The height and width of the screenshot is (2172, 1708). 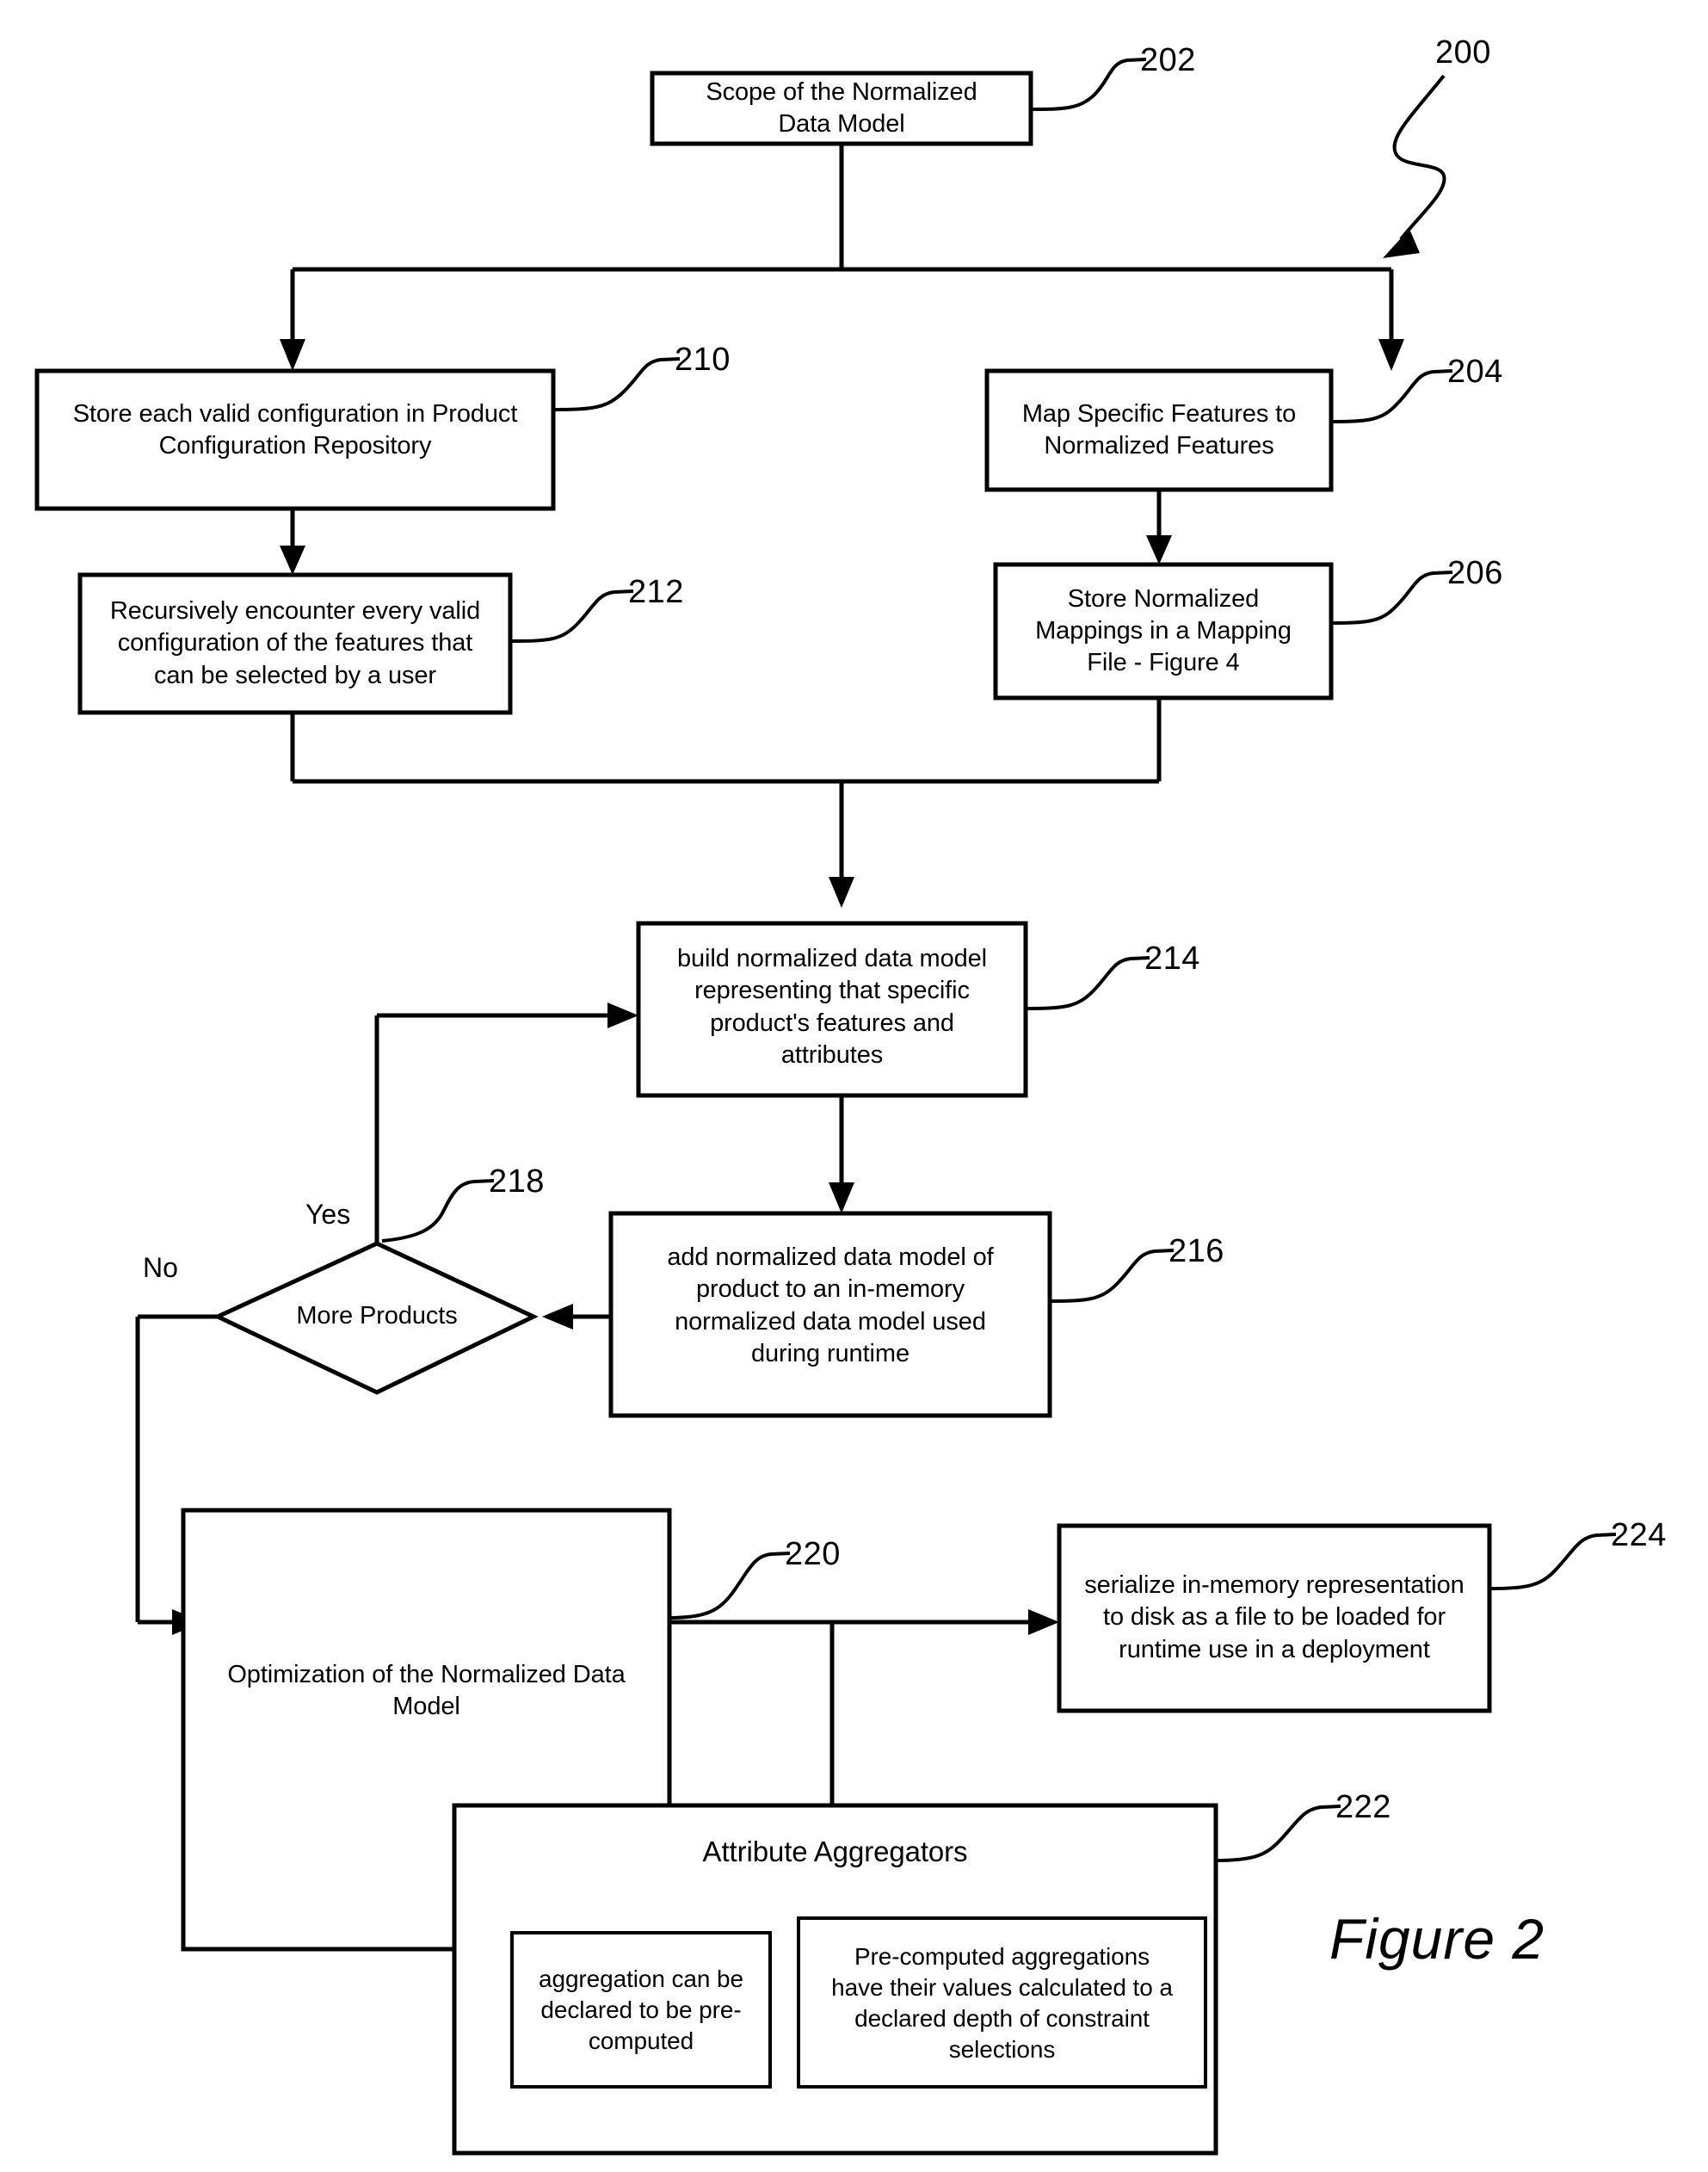 What do you see at coordinates (438, 1211) in the screenshot?
I see `ref-218-leader` at bounding box center [438, 1211].